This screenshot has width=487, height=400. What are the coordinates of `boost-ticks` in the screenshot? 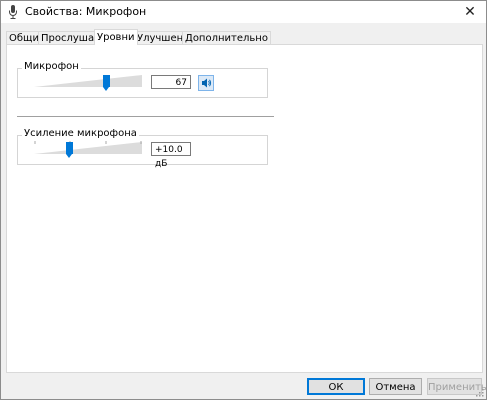 It's located at (88, 147).